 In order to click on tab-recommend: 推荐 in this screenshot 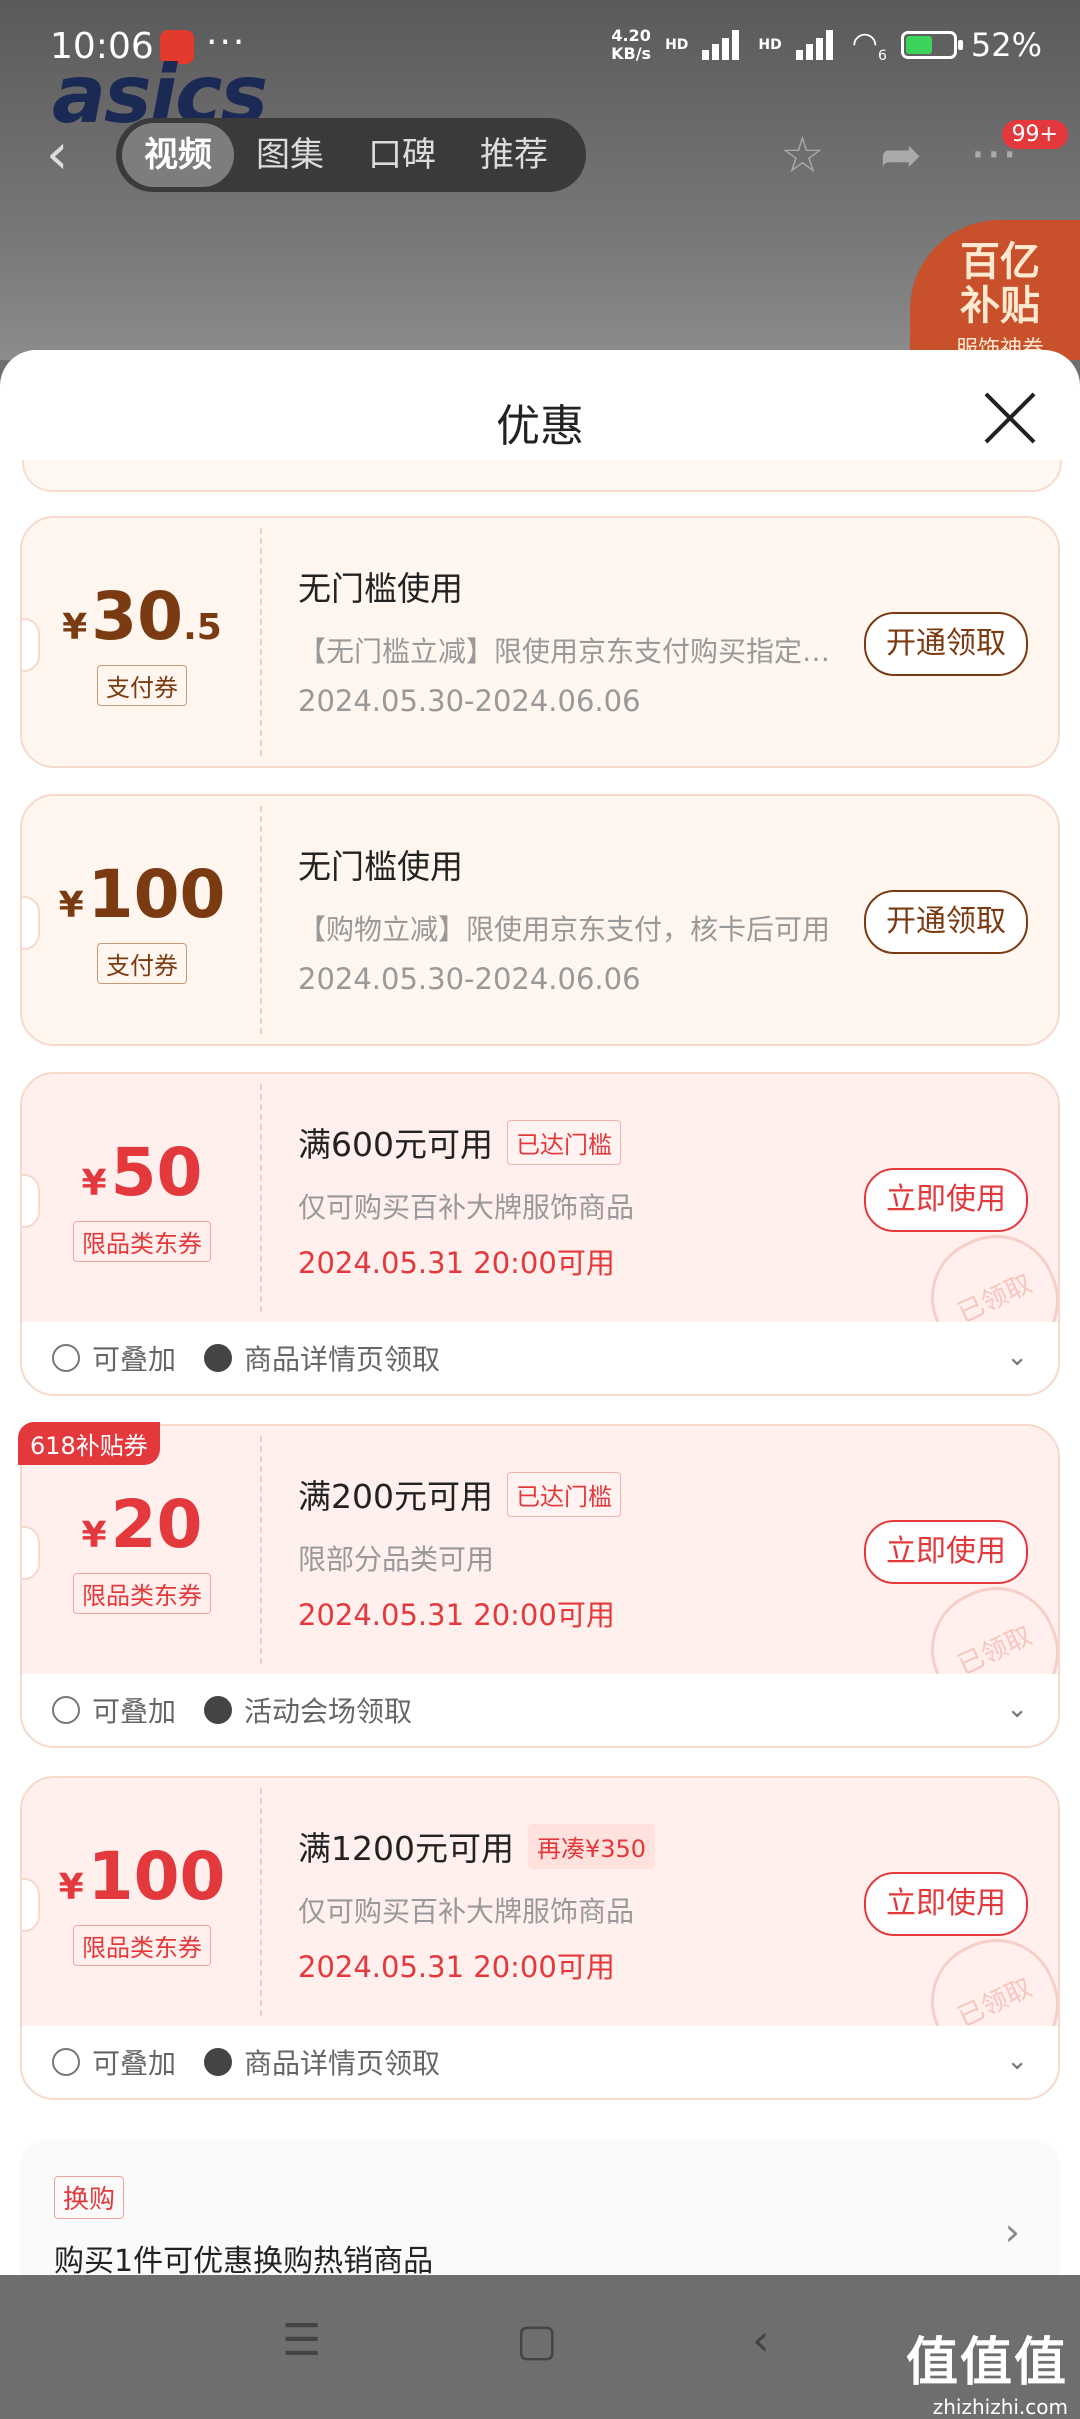, I will do `click(514, 155)`.